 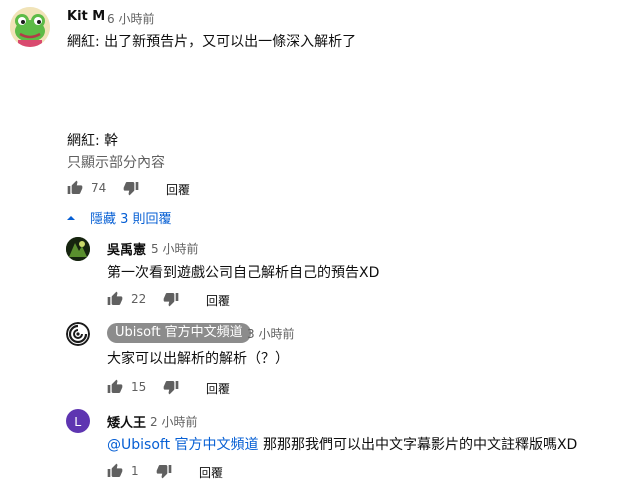 What do you see at coordinates (198, 359) in the screenshot?
I see `reply2-text: 大家可以出解析的解析（？）` at bounding box center [198, 359].